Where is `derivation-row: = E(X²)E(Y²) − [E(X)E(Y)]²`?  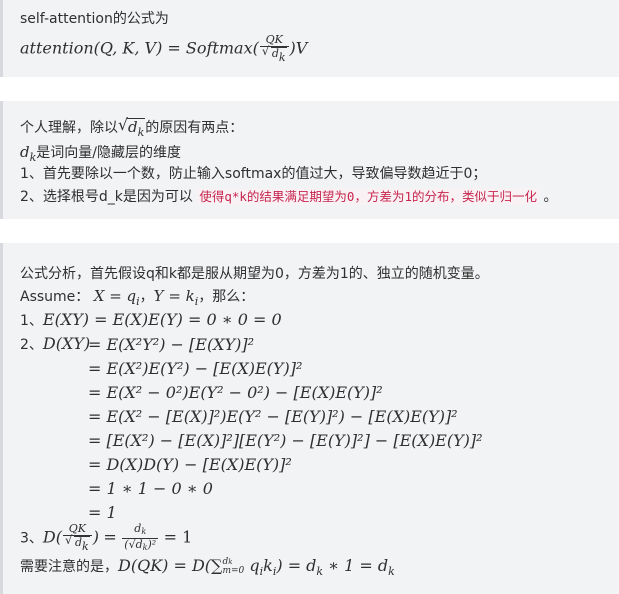 derivation-row: = E(X²)E(Y²) − [E(X)E(Y)]² is located at coordinates (195, 368).